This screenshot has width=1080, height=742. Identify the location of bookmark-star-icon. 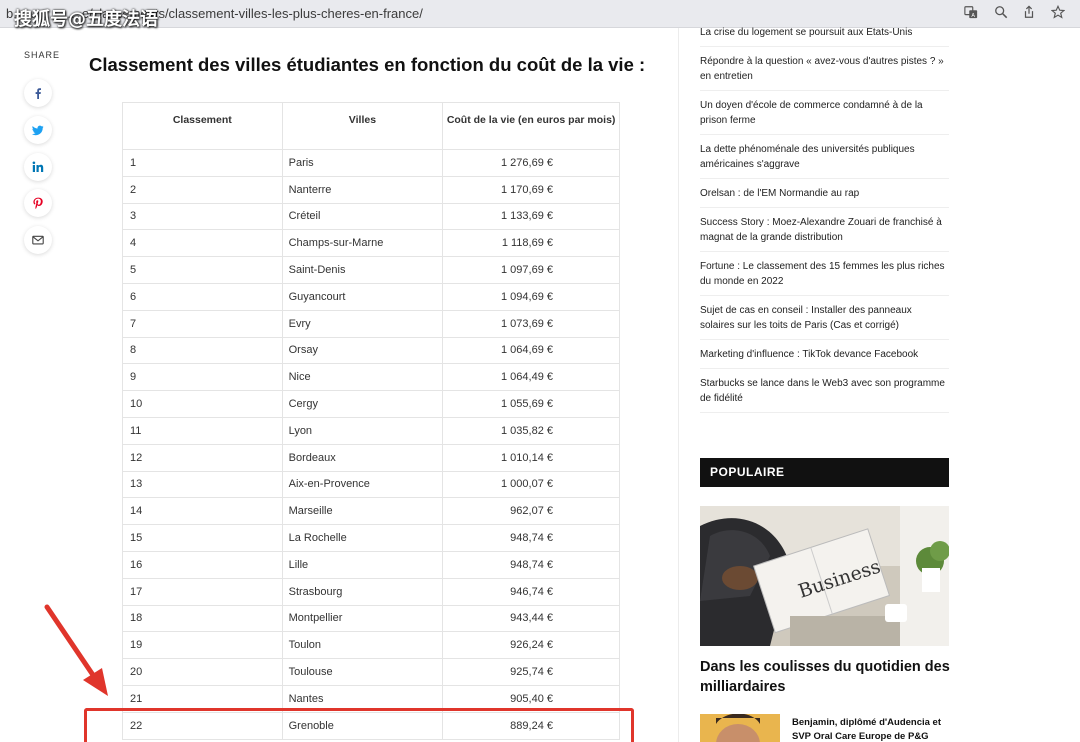
(1058, 13).